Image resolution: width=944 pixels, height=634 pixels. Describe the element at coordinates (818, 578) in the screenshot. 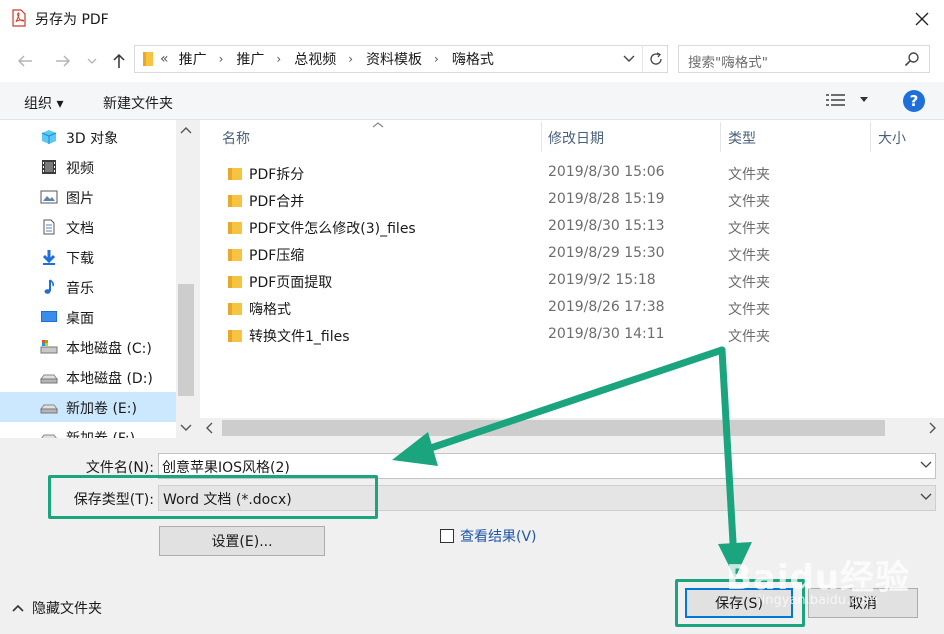

I see `watermark-logo: Baidu经验` at that location.